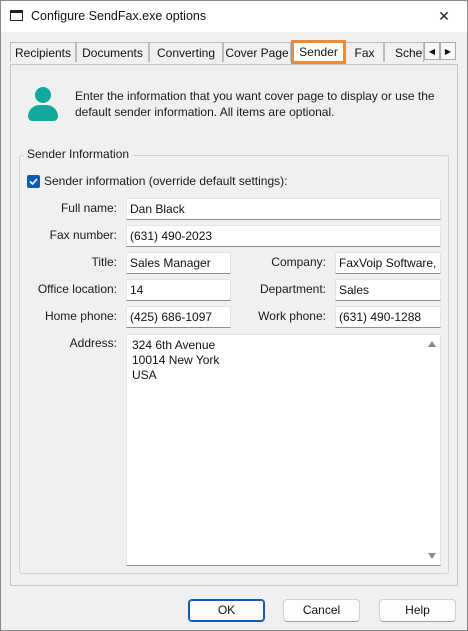  Describe the element at coordinates (321, 610) in the screenshot. I see `cancel-button: Cancel` at that location.